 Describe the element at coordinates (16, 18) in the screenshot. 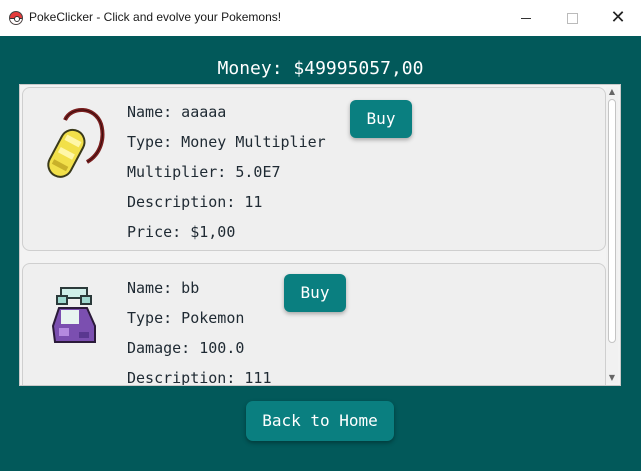

I see `pokeball-icon` at that location.